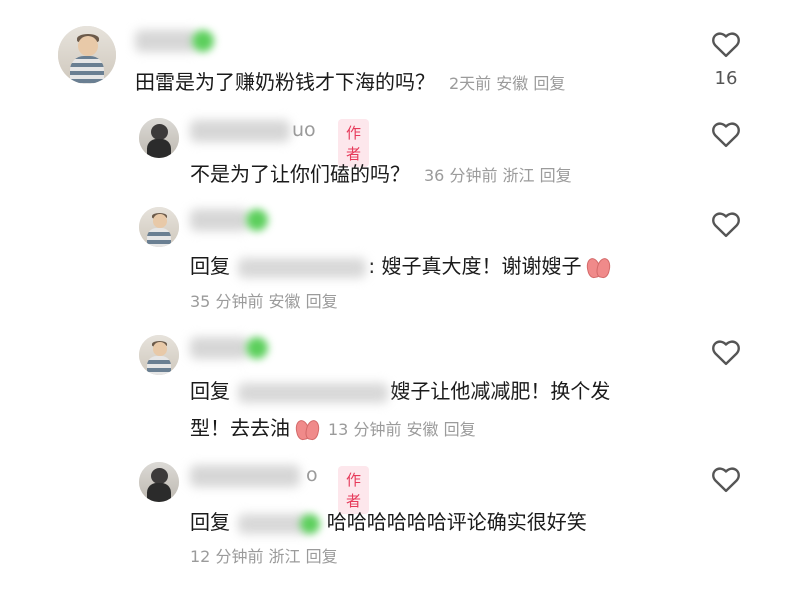 This screenshot has width=800, height=589. I want to click on comment-meta: 13 分钟前 安徽 回复, so click(402, 429).